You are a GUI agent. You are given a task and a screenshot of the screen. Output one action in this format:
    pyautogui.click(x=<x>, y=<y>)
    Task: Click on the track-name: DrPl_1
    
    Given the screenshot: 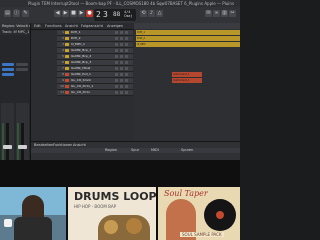 What is the action you would take?
    pyautogui.click(x=76, y=32)
    